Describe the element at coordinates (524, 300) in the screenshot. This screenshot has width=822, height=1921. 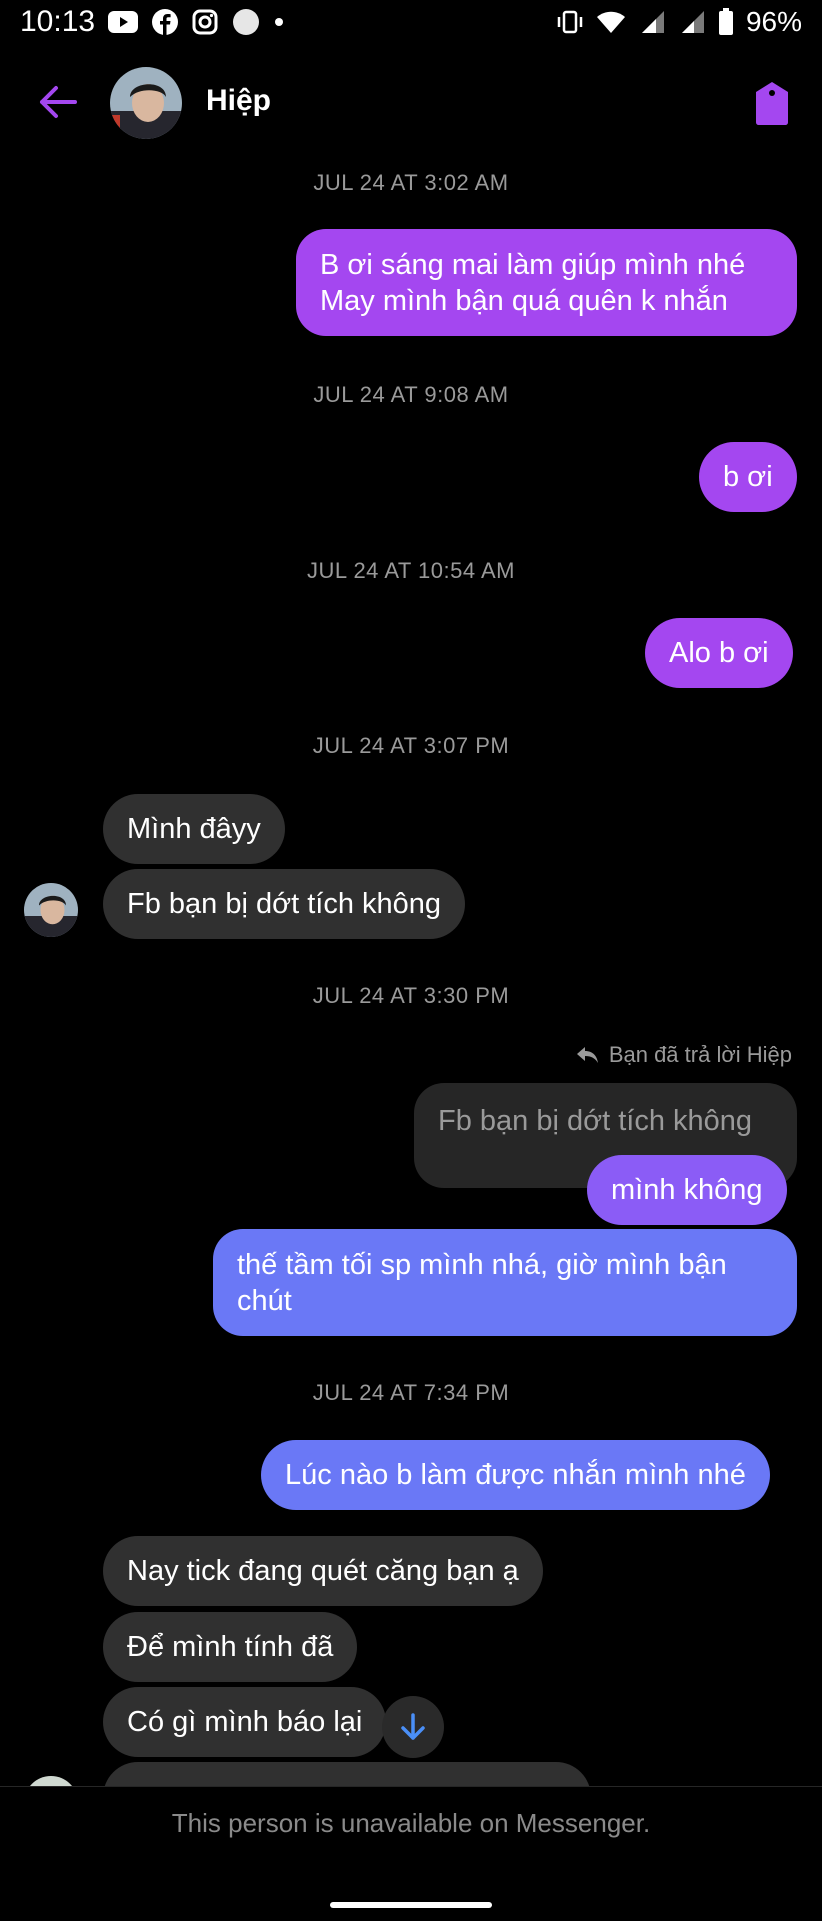
I see `message-text: May mình bận quá quên k nhắn` at that location.